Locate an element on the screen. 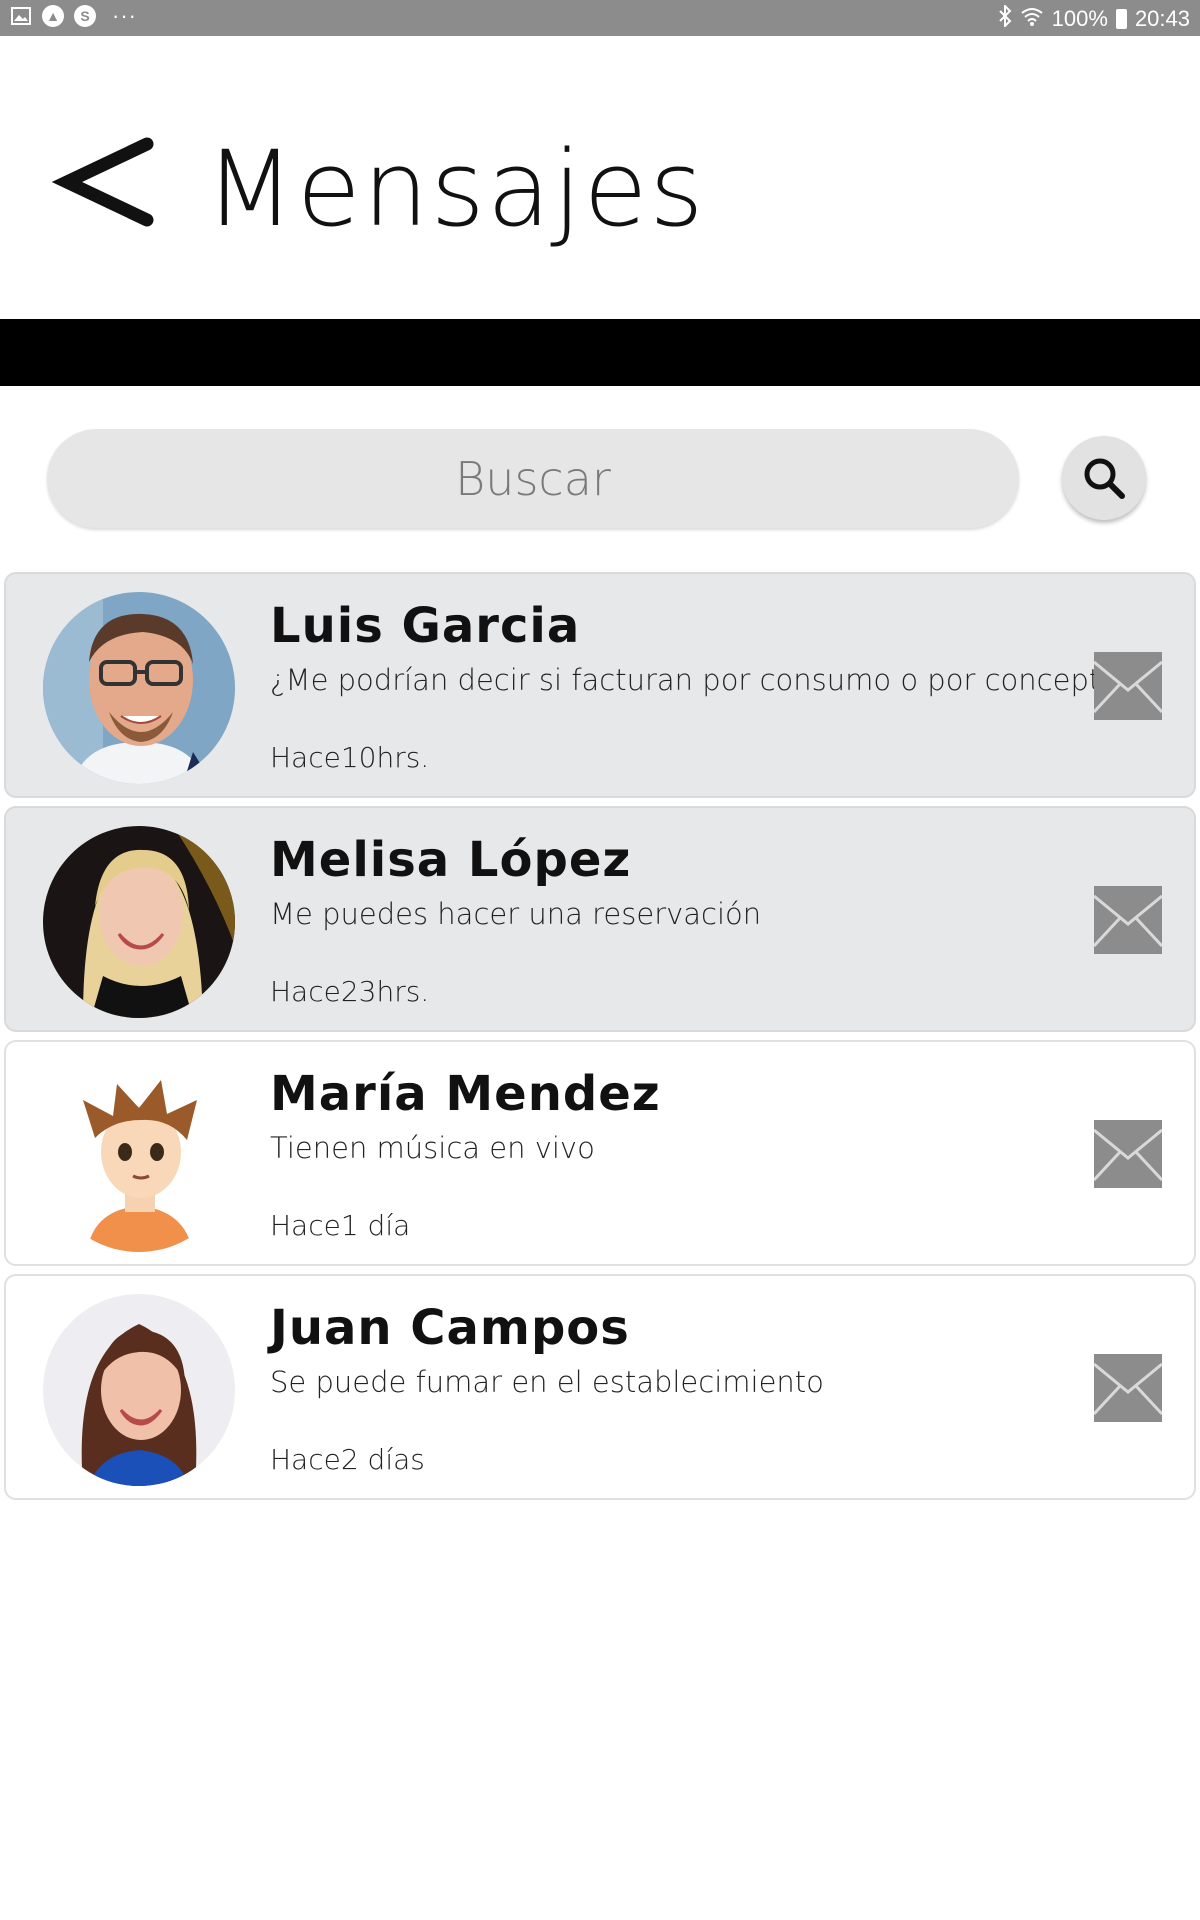  message-preview: Me puedes hacer una reservación is located at coordinates (516, 914).